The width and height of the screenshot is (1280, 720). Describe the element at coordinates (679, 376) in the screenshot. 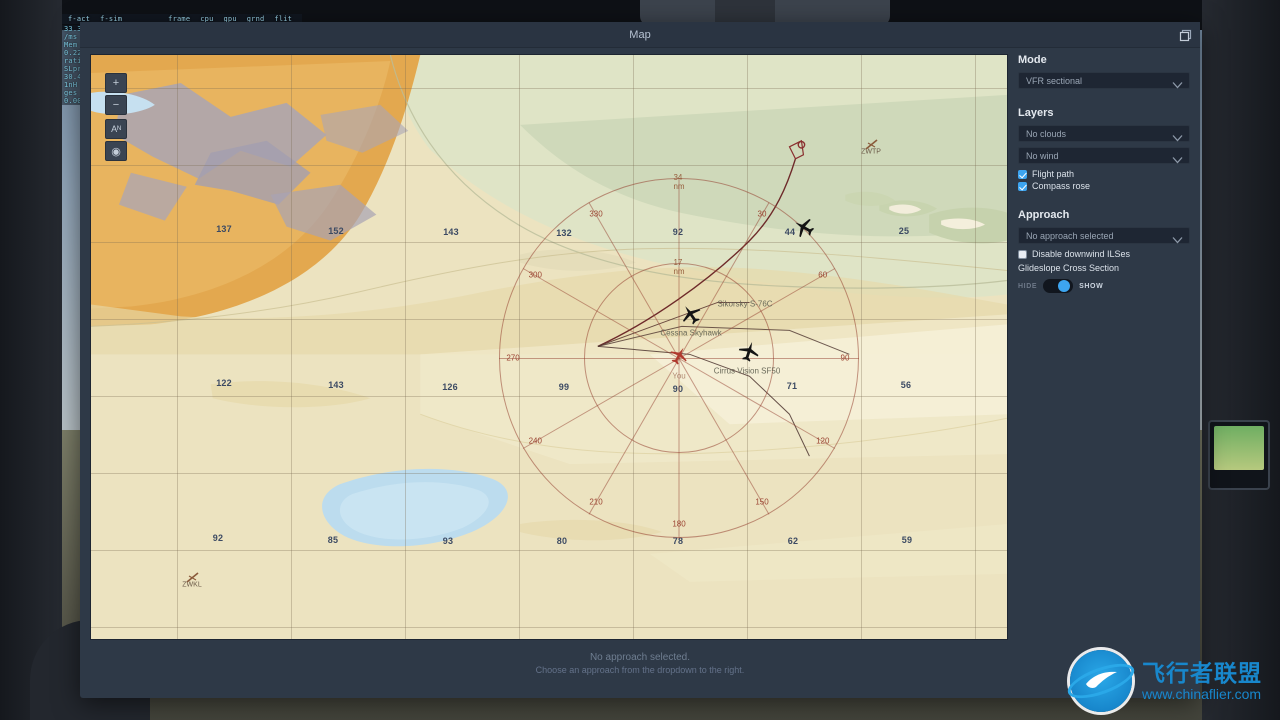

I see `own-aircraft-label: You` at that location.